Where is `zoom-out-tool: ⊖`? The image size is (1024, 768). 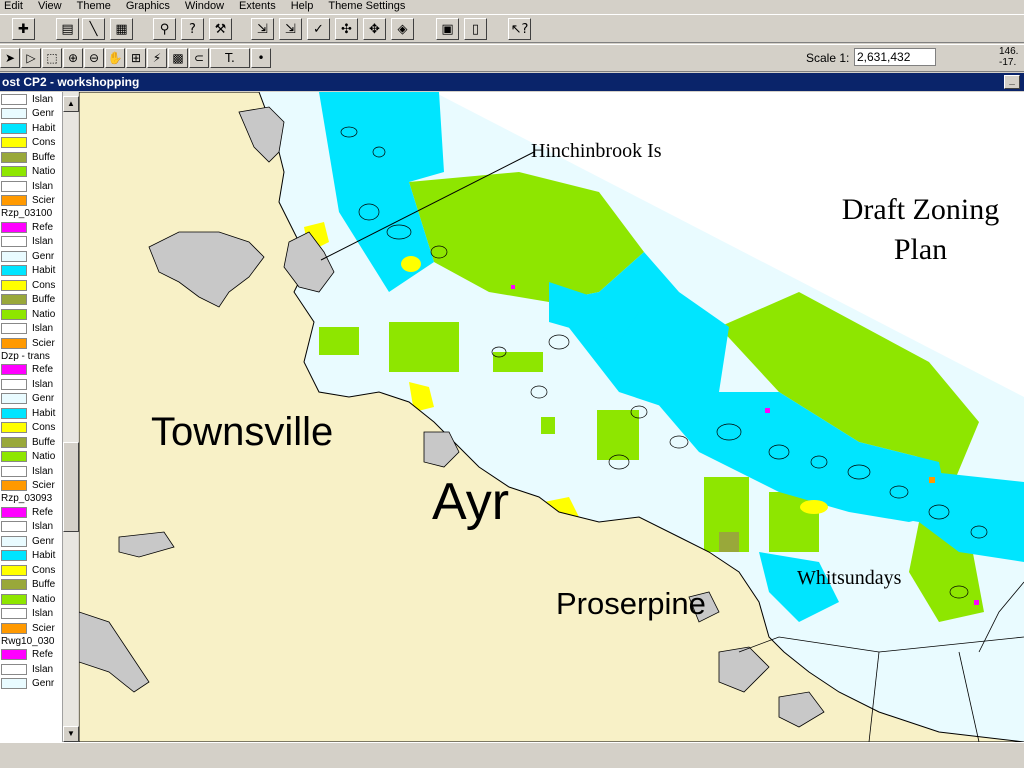
zoom-out-tool: ⊖ is located at coordinates (94, 58).